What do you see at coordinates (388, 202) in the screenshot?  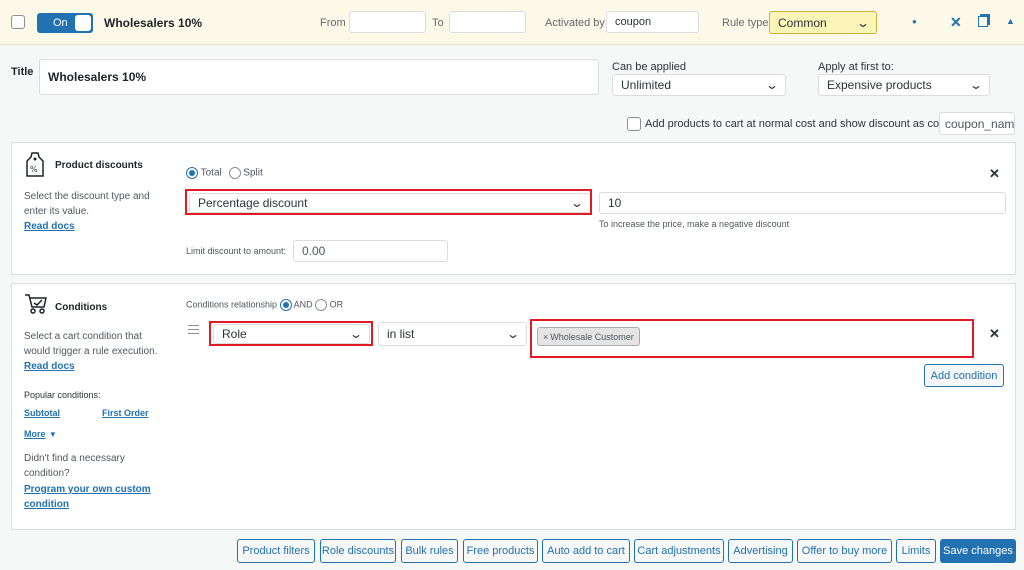 I see `discount-type-highlight` at bounding box center [388, 202].